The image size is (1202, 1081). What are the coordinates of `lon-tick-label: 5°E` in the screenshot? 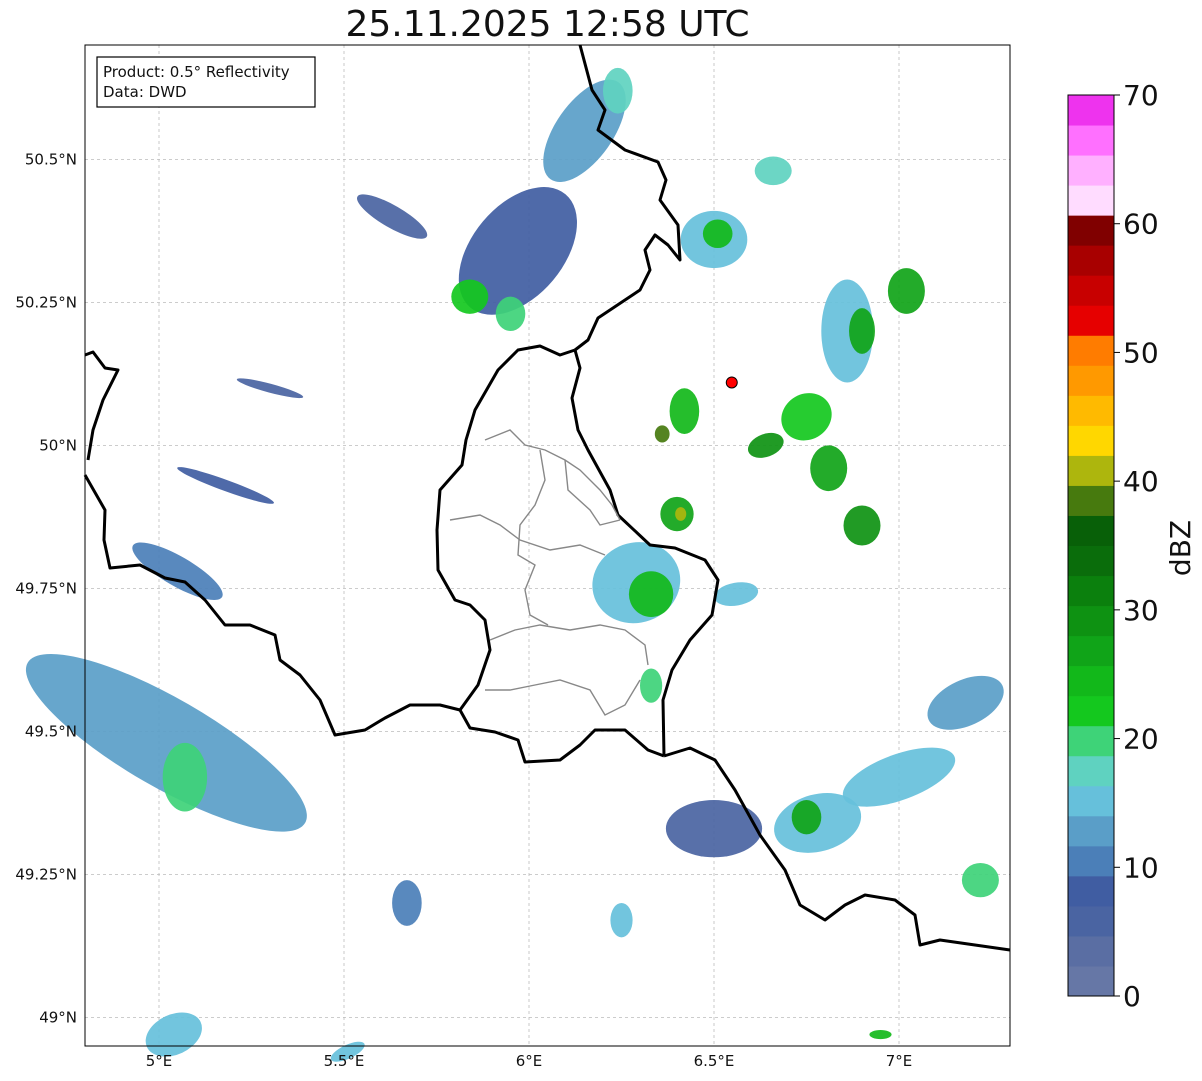 It's located at (159, 1061).